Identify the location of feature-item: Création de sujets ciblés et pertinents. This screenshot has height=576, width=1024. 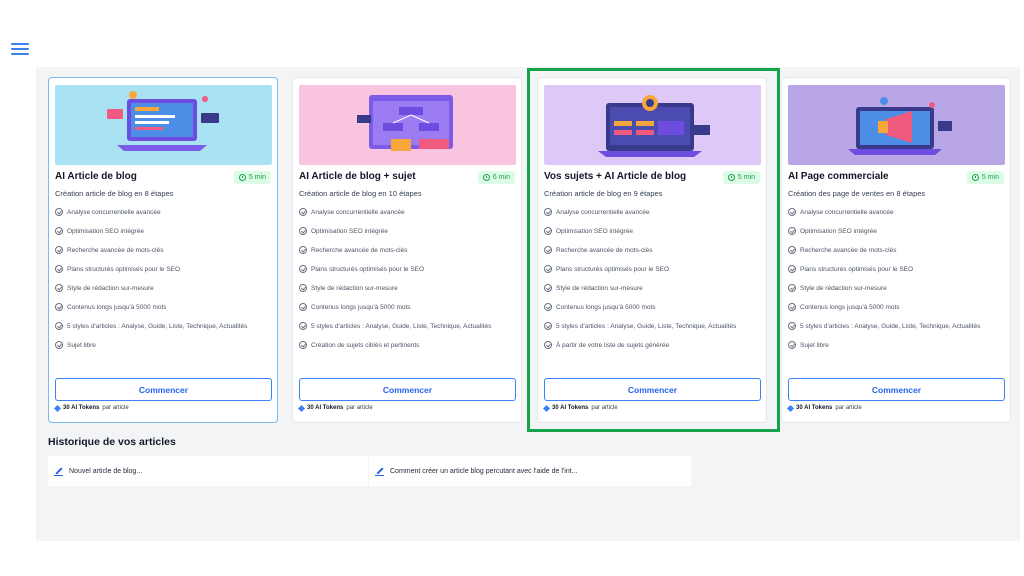
(407, 345).